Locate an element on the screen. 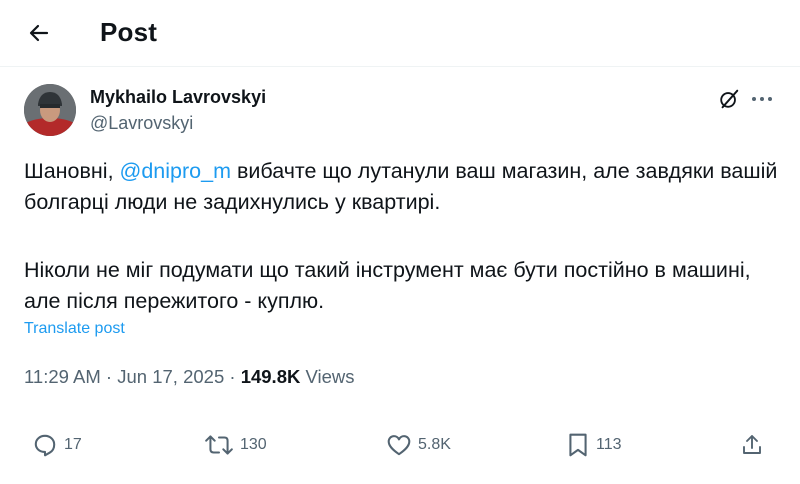 The height and width of the screenshot is (484, 800). views-label: Views is located at coordinates (327, 376).